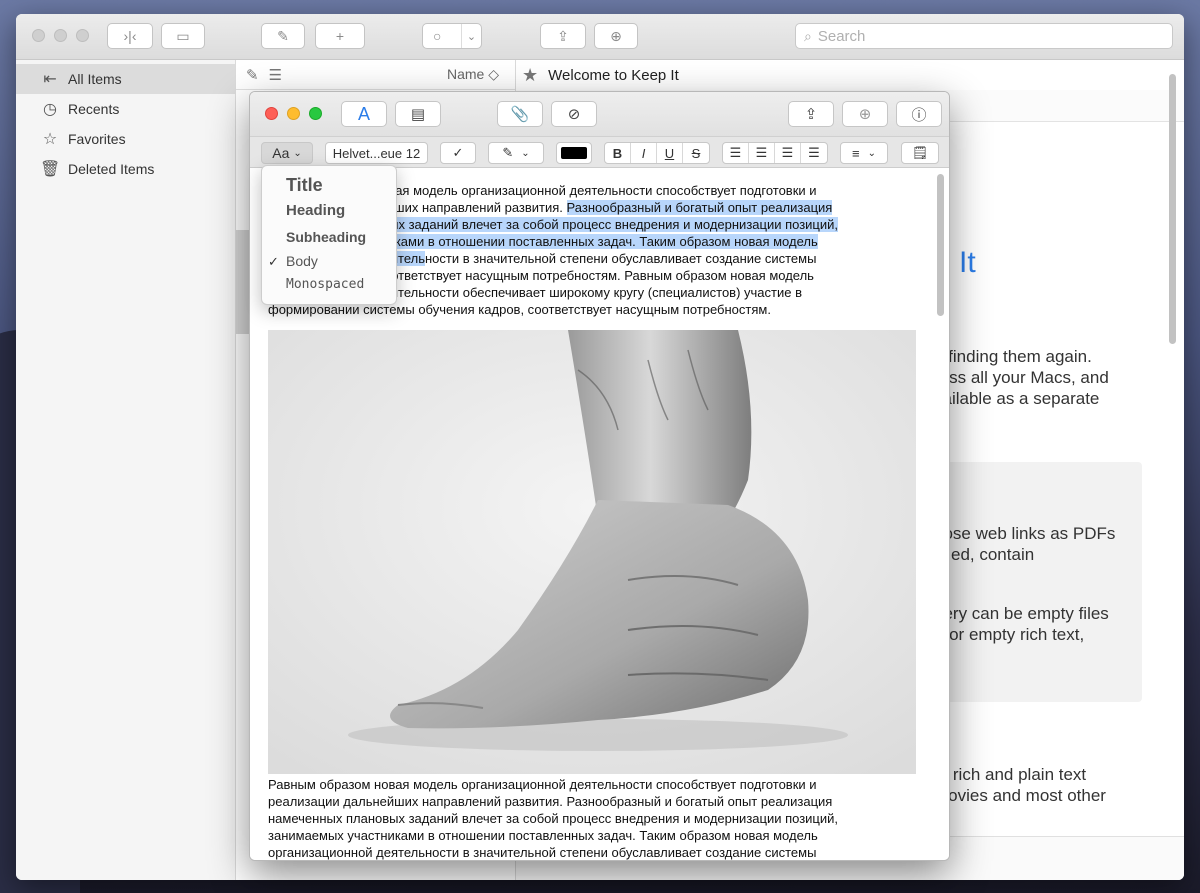 The image size is (1200, 893). I want to click on sidebar-item-recents: ◷ Recents, so click(125, 109).